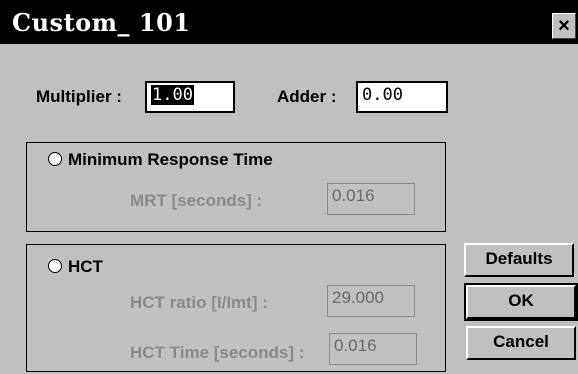 This screenshot has height=374, width=578. Describe the element at coordinates (199, 302) in the screenshot. I see `hct-ratio-label: HCT ratio [I/Imt] :` at that location.